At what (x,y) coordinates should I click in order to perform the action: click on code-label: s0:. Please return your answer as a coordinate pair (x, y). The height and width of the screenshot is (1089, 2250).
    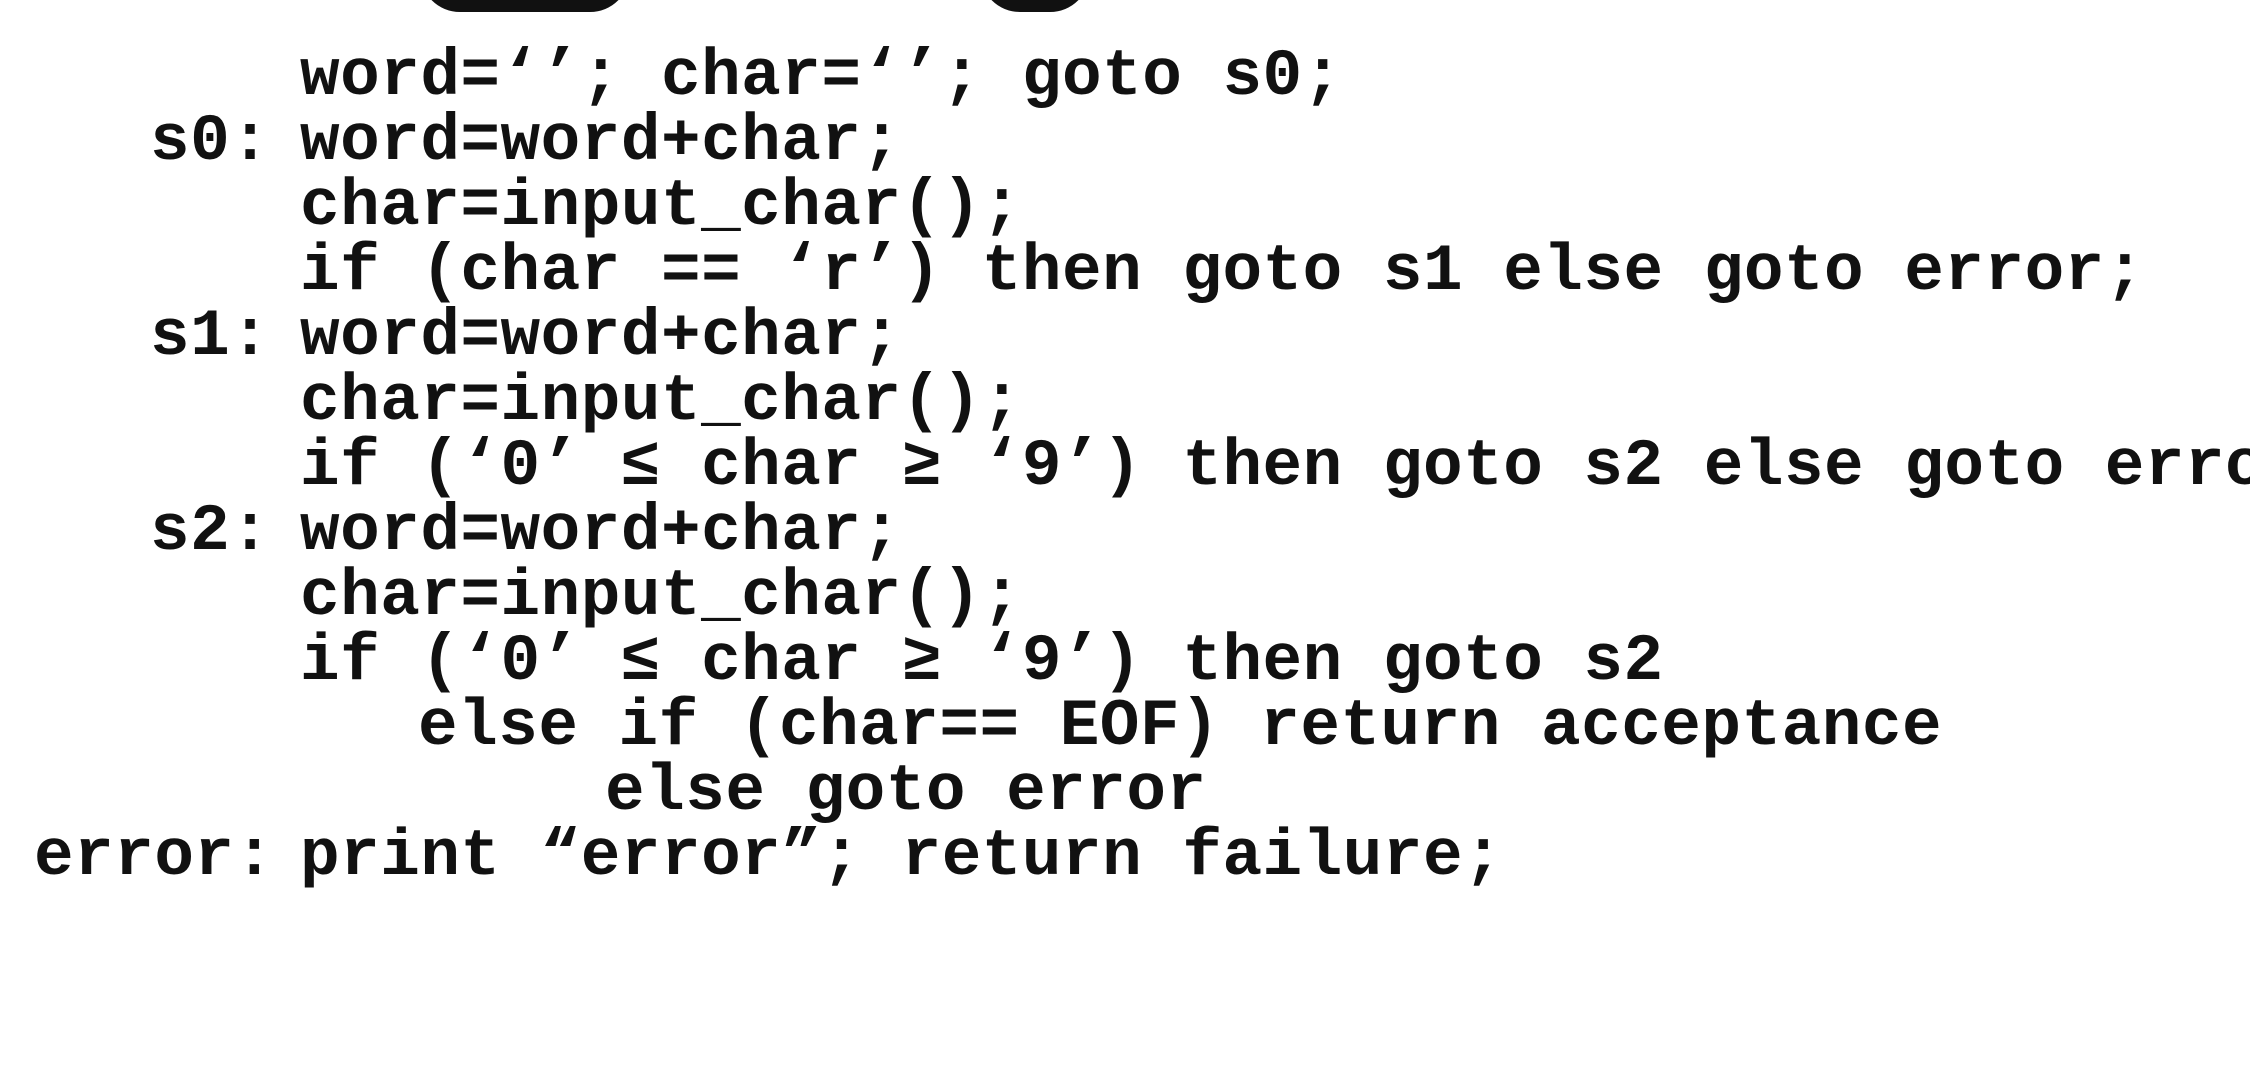
    Looking at the image, I should click on (210, 141).